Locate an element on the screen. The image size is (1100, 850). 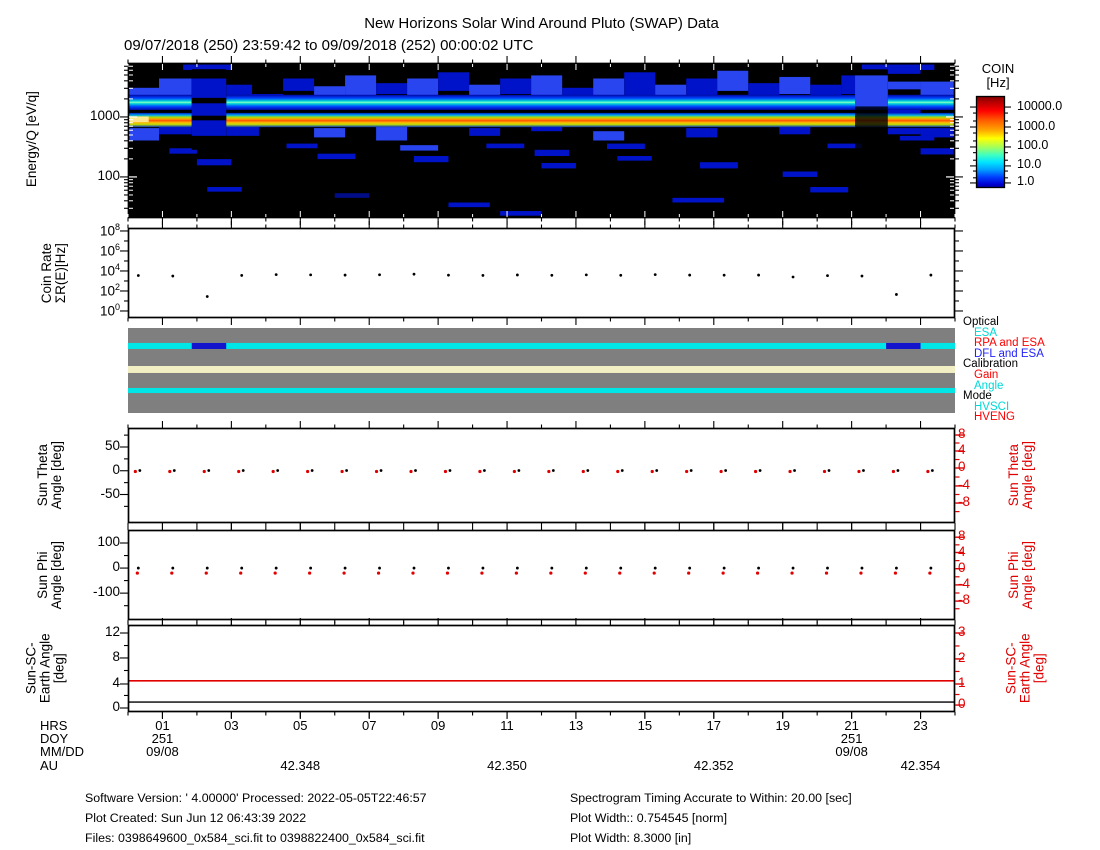
coin-rate-panel is located at coordinates (541, 273).